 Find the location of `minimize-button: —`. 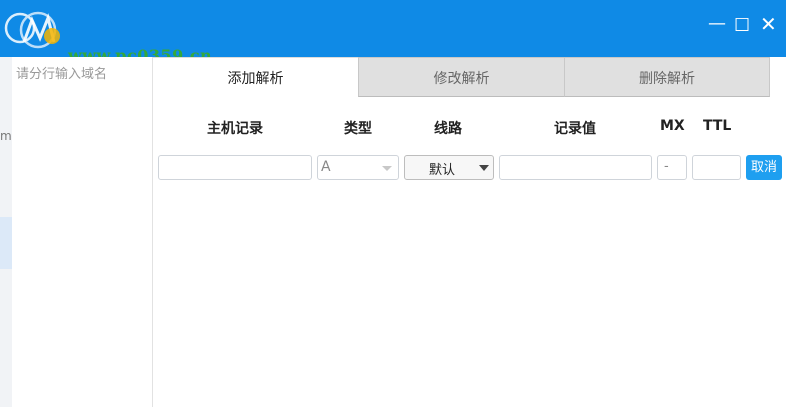

minimize-button: — is located at coordinates (717, 24).